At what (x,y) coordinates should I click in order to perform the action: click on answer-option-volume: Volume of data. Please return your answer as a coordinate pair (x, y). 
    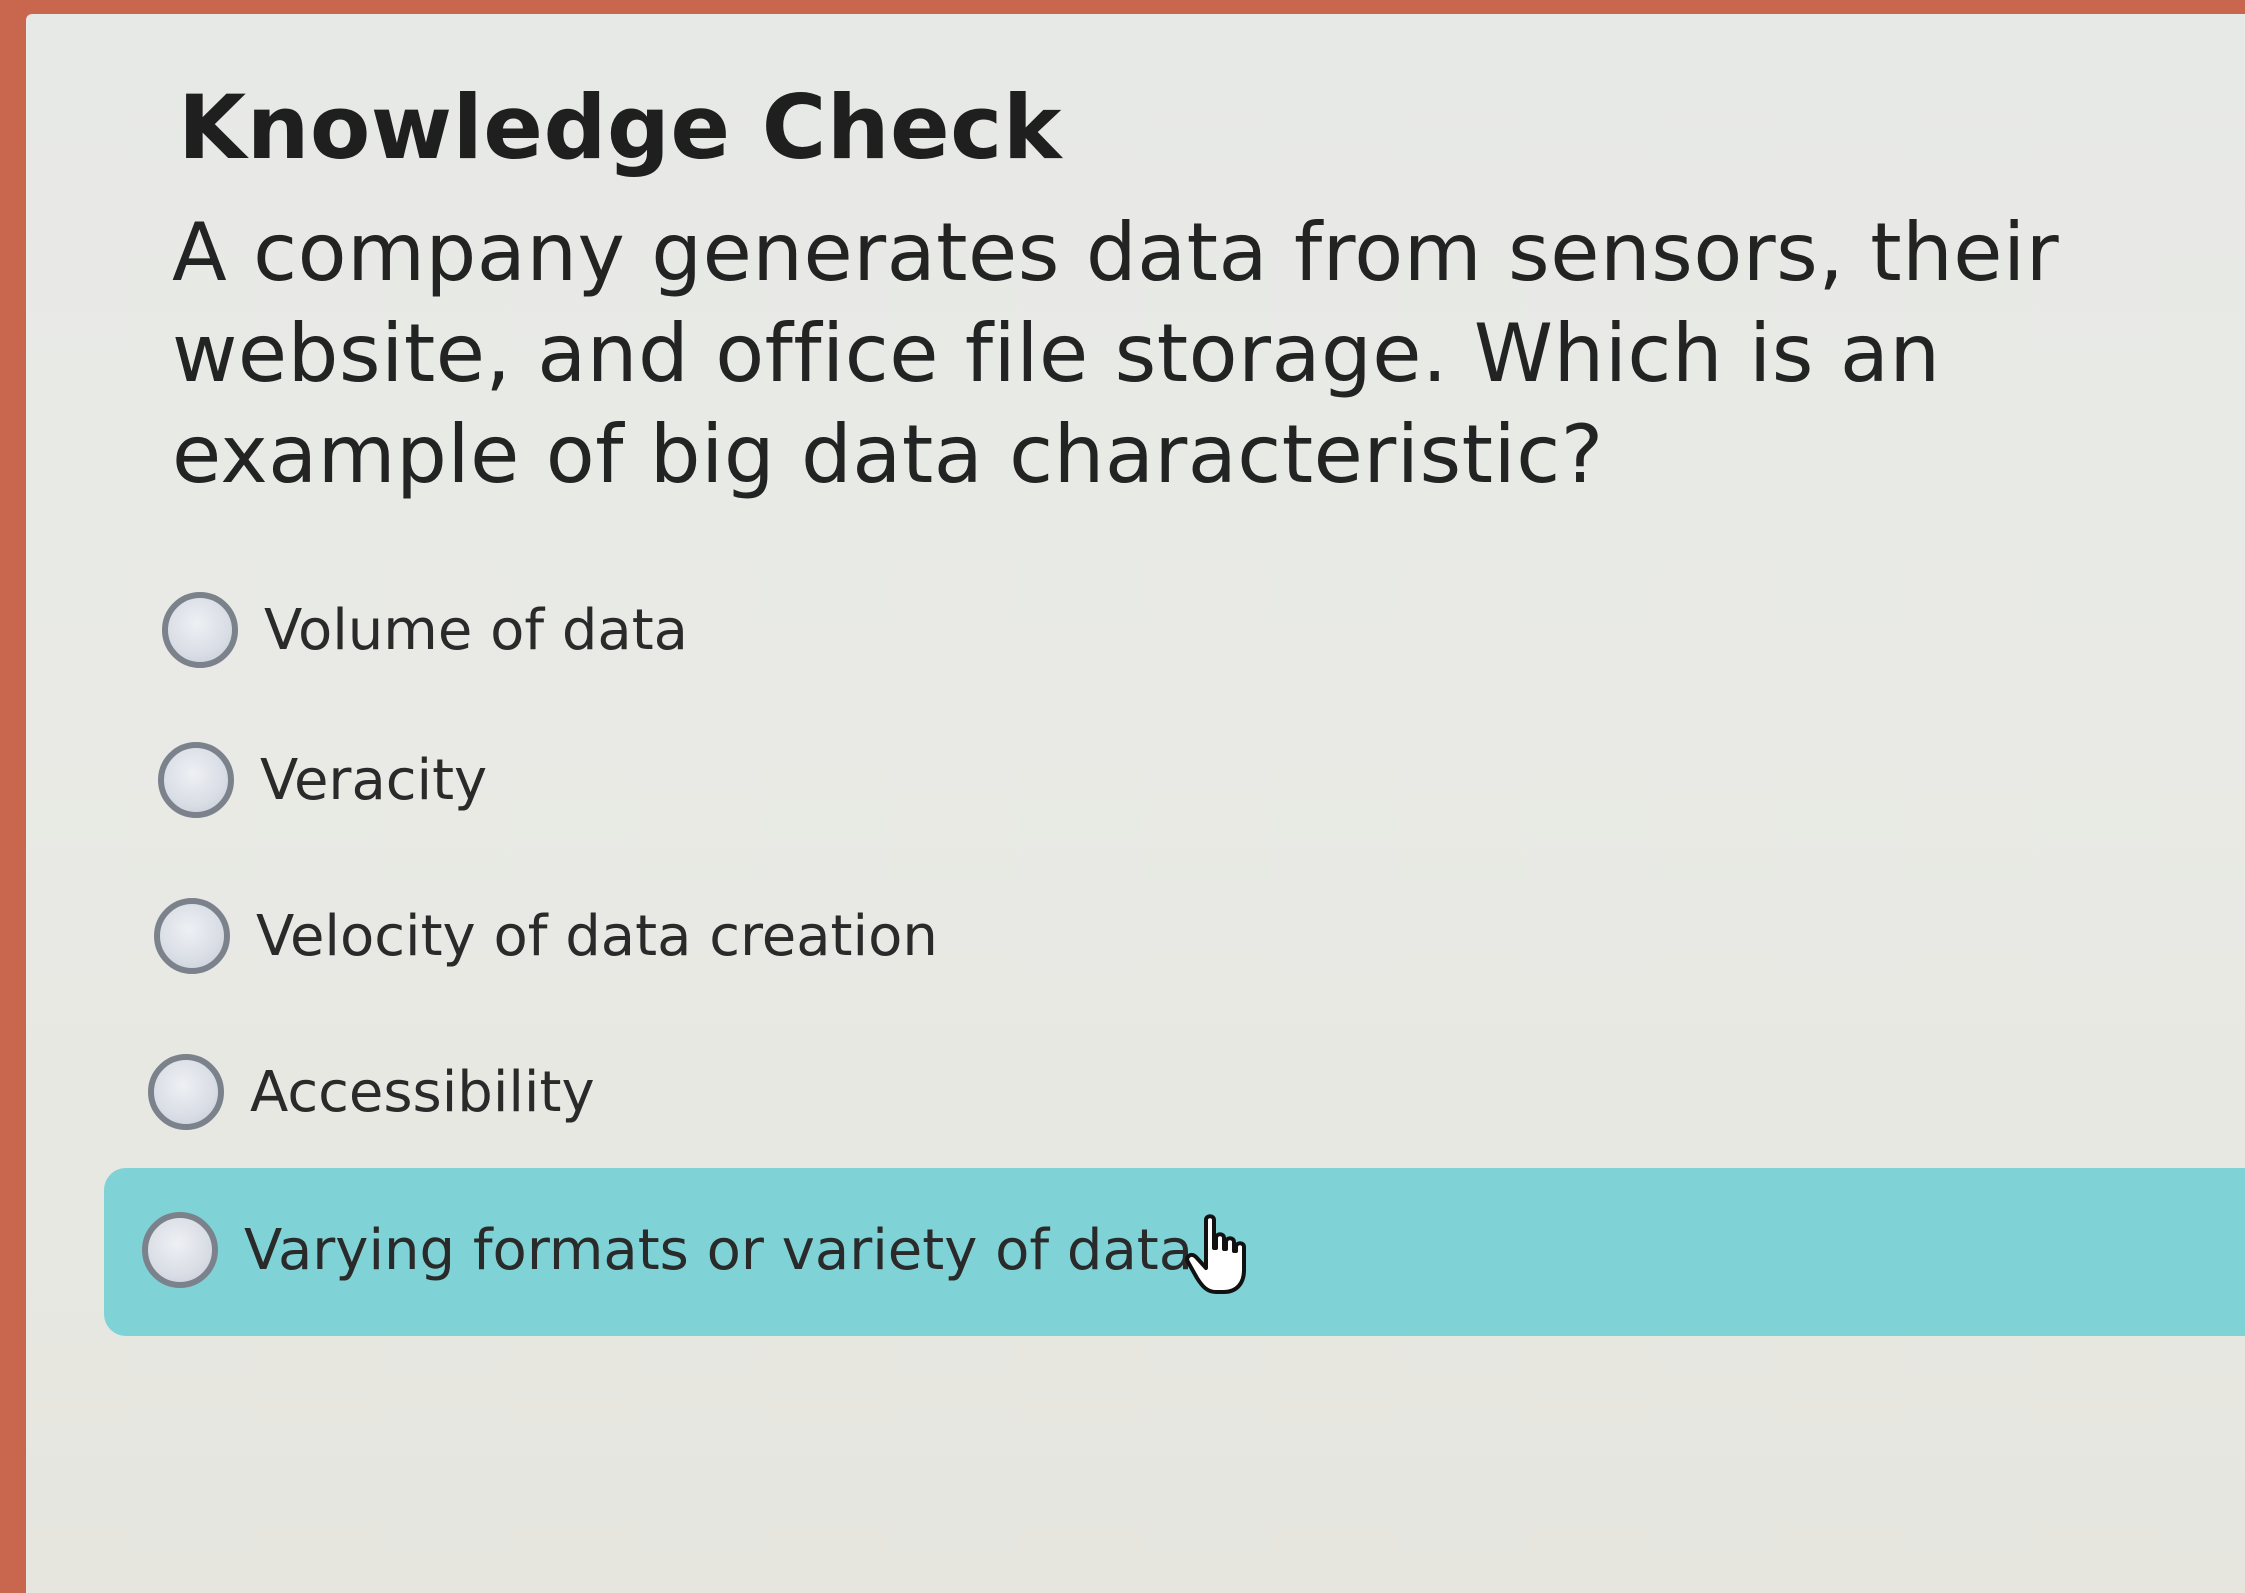
    Looking at the image, I should click on (425, 630).